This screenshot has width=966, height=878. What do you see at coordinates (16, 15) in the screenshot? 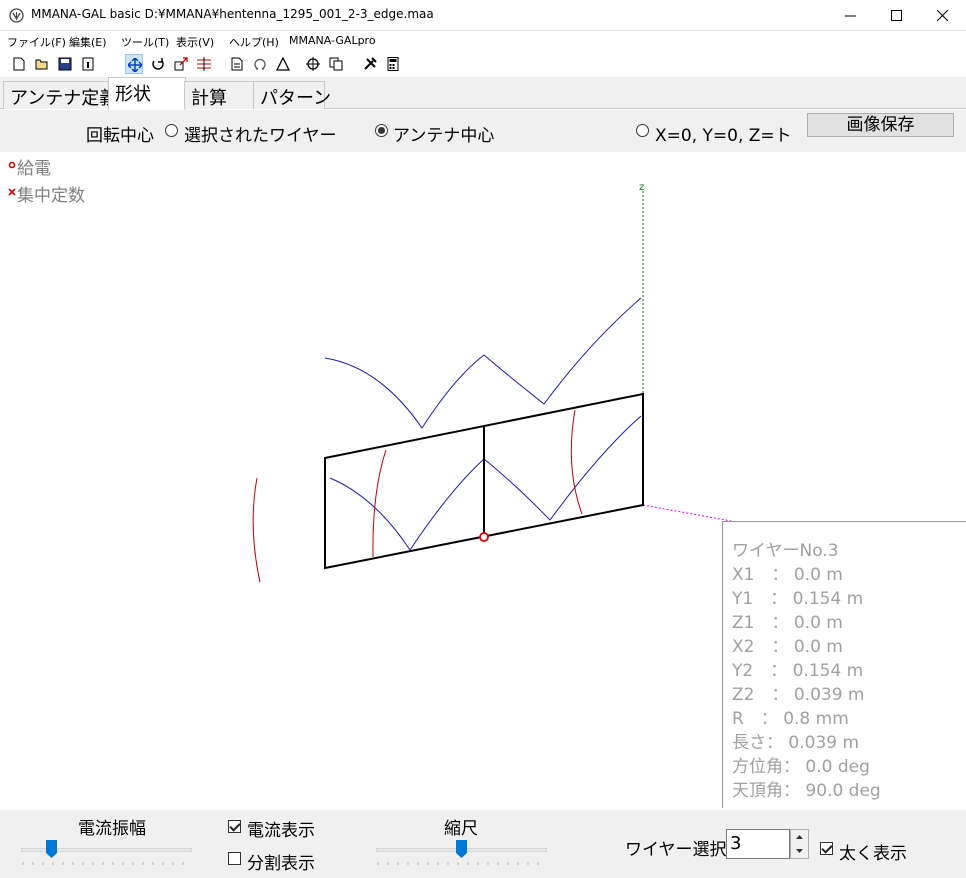
I see `app-icon` at bounding box center [16, 15].